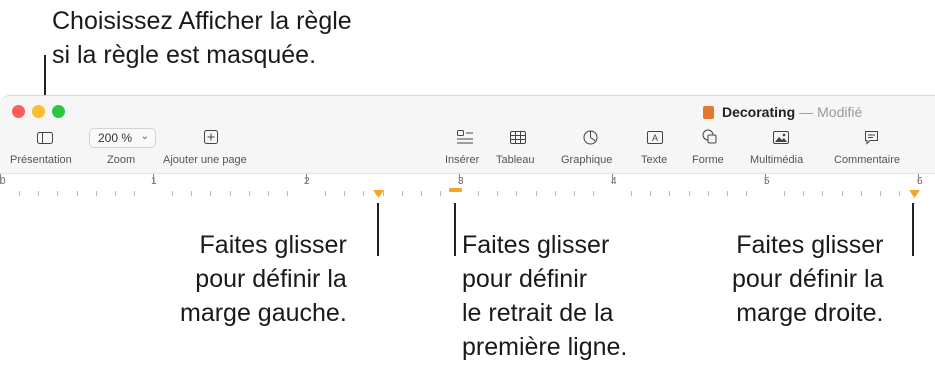  What do you see at coordinates (121, 160) in the screenshot?
I see `zoom-label: Zoom` at bounding box center [121, 160].